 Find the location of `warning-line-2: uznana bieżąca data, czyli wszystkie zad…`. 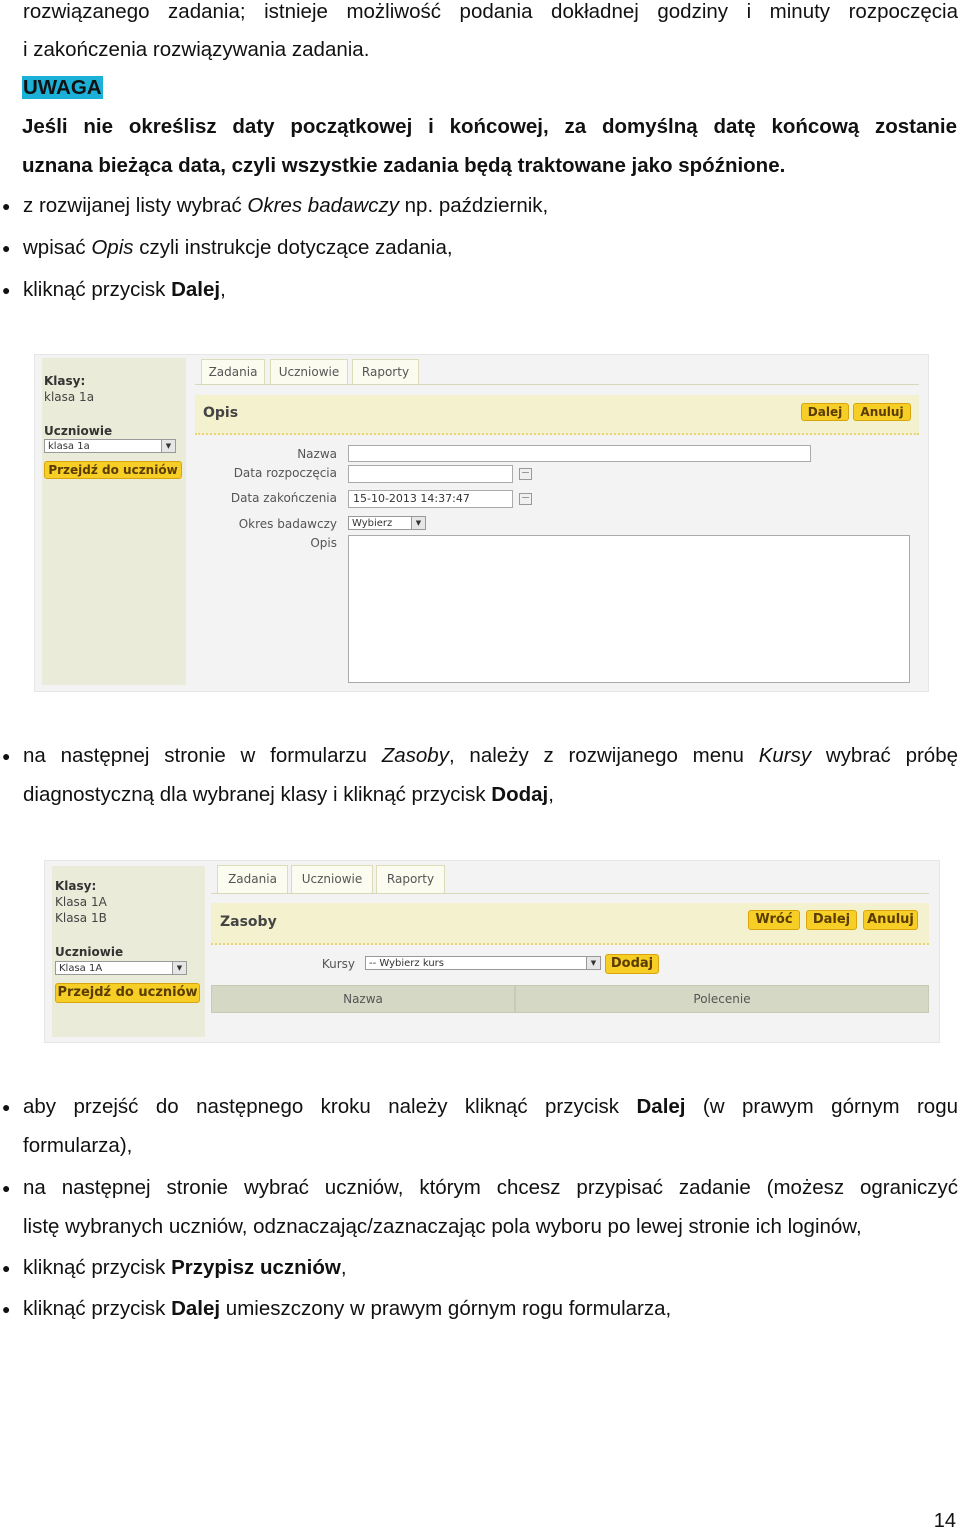

warning-line-2: uznana bieżąca data, czyli wszystkie zad… is located at coordinates (404, 165).